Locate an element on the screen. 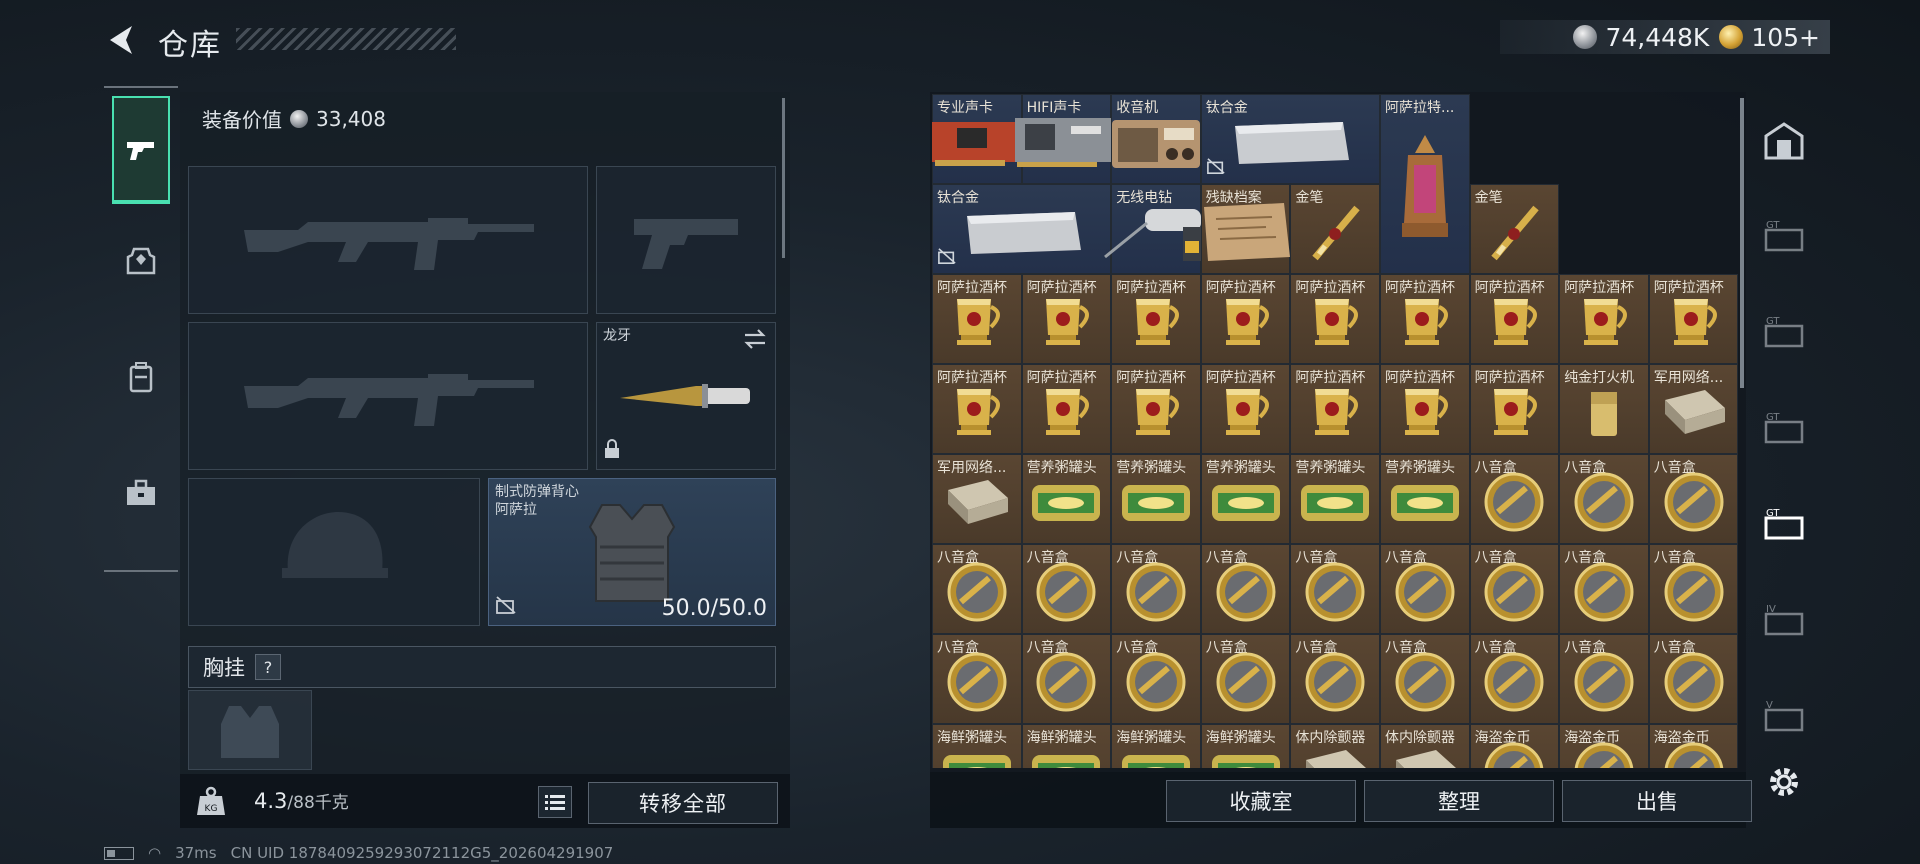  body-armor-slot: 制式防弹背心 阿萨拉 50.0/50.0 is located at coordinates (632, 552).